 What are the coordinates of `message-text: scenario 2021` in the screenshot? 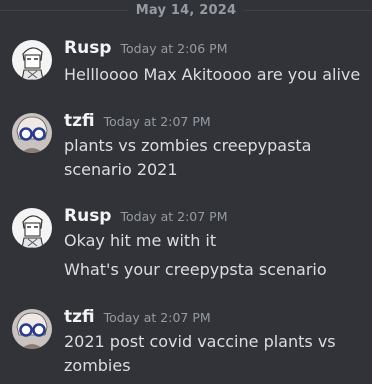 It's located at (121, 169).